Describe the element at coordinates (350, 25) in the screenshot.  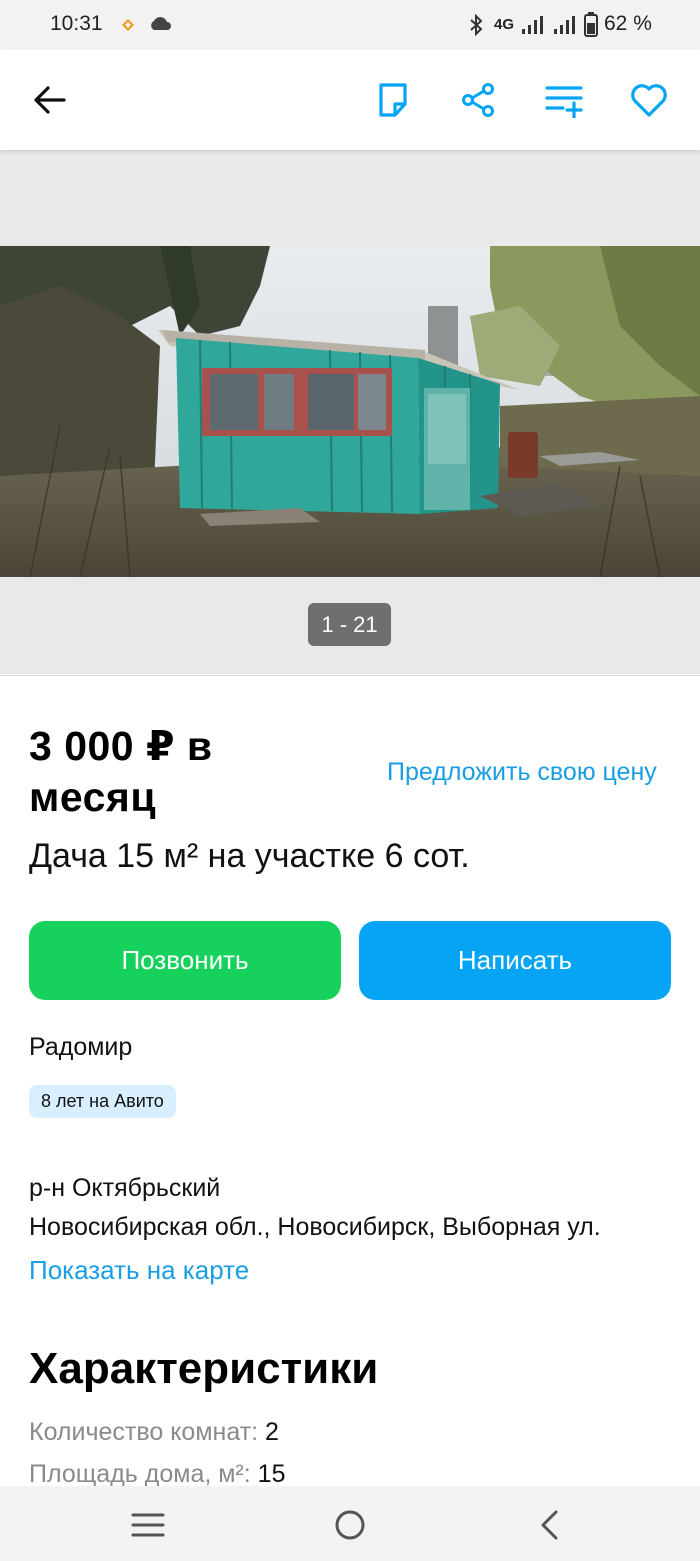
I see `status-bar: 10:31 4G 62 %` at that location.